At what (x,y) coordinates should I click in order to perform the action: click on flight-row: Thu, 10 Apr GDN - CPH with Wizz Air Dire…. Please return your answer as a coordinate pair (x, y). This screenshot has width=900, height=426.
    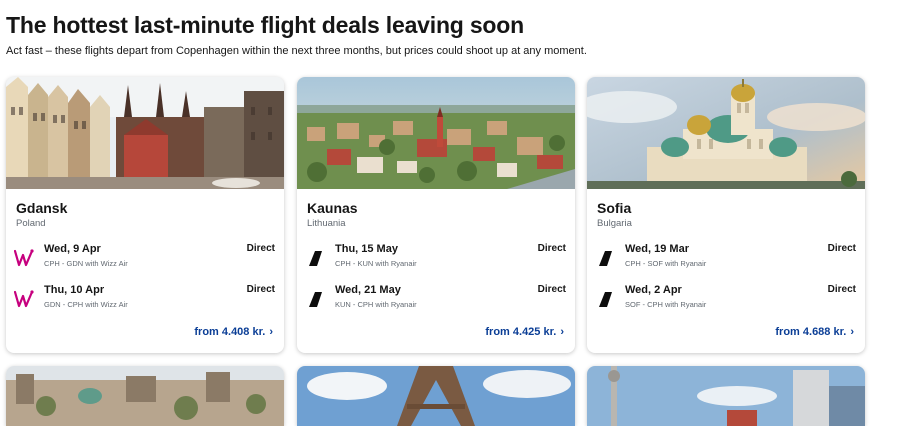
    Looking at the image, I should click on (145, 301).